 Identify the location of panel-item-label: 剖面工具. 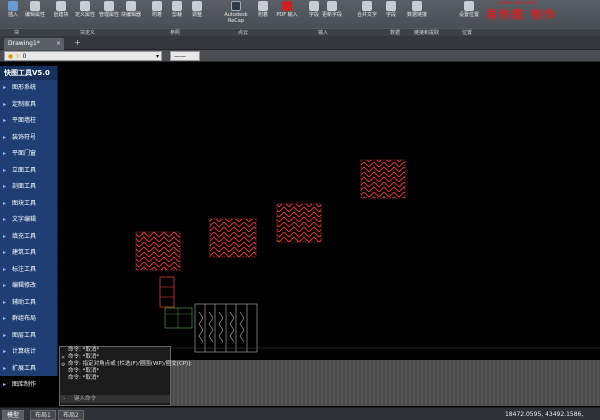
(24, 186).